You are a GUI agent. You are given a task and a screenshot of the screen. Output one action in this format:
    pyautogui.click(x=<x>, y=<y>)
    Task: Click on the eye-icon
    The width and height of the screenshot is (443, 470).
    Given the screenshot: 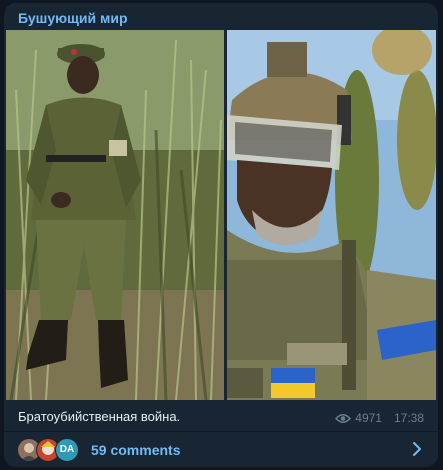 What is the action you would take?
    pyautogui.click(x=343, y=418)
    